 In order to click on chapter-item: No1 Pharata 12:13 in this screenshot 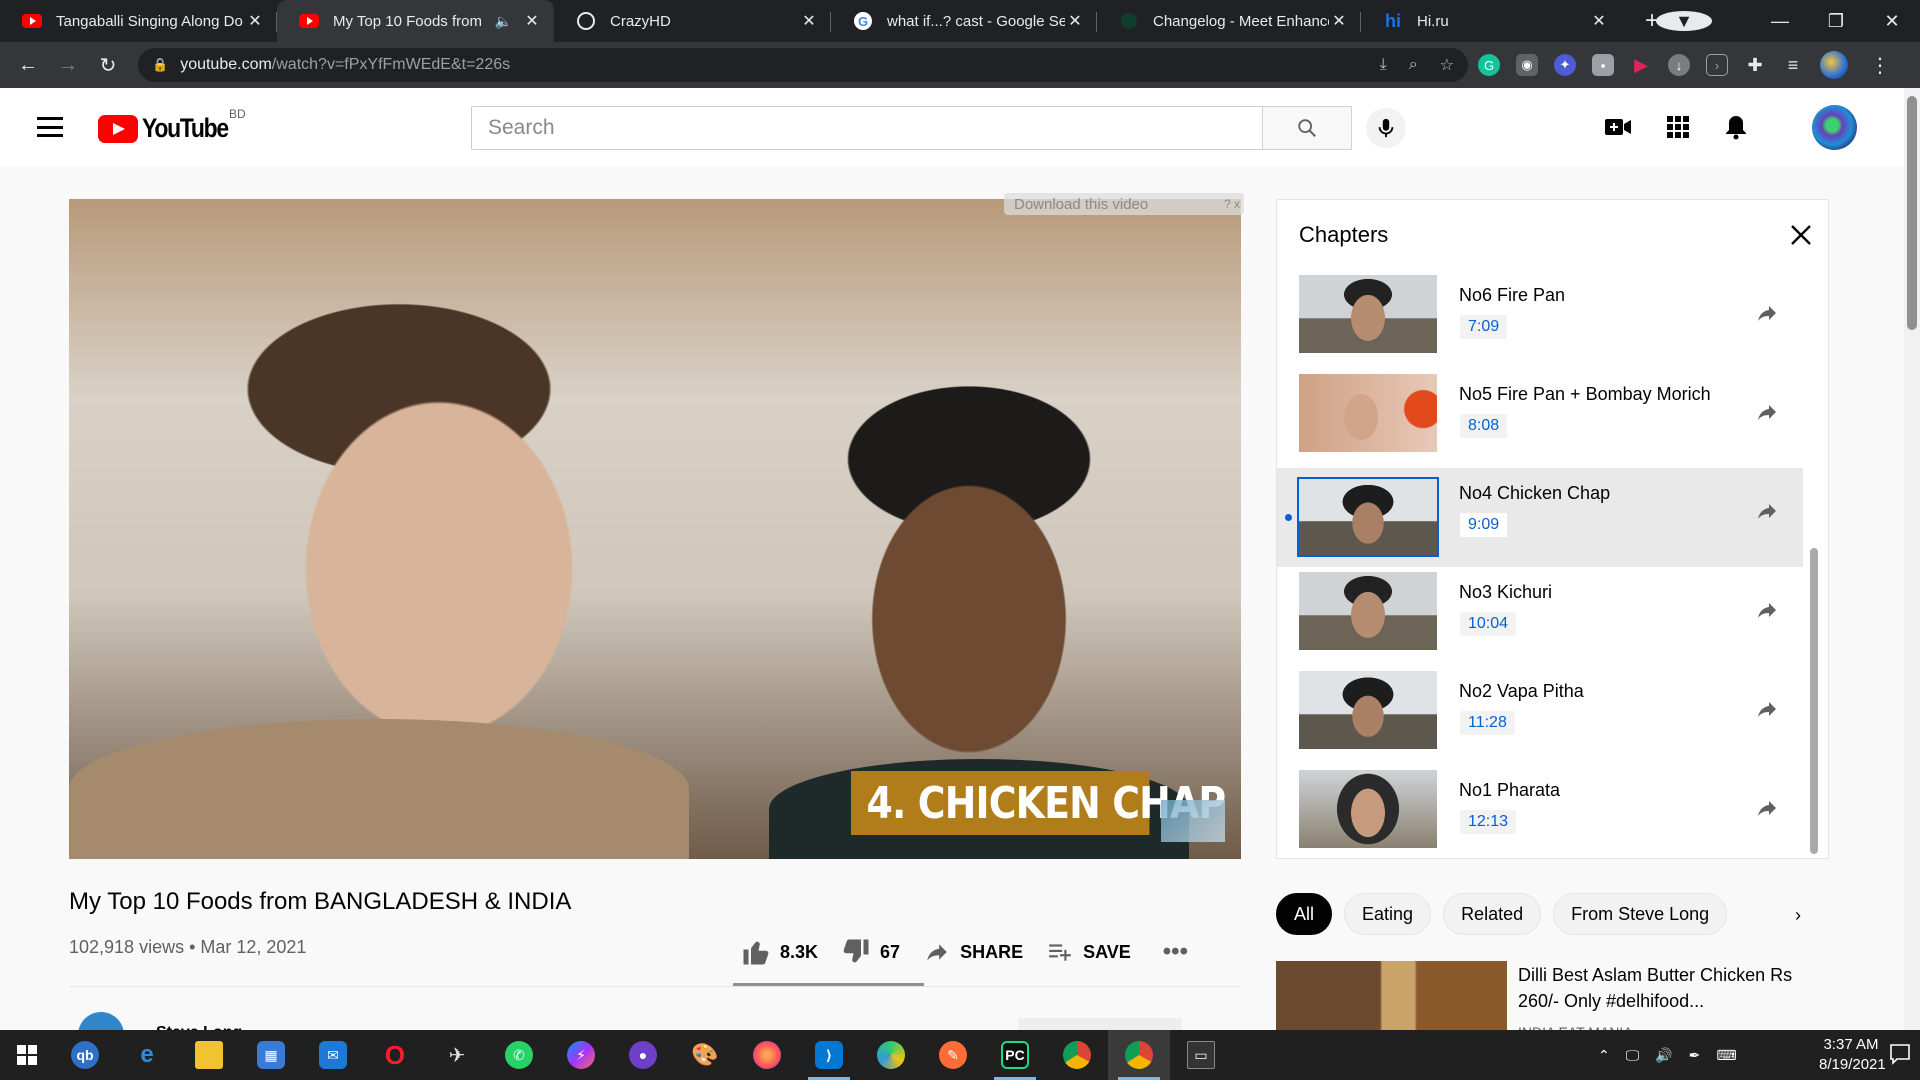, I will do `click(1540, 814)`.